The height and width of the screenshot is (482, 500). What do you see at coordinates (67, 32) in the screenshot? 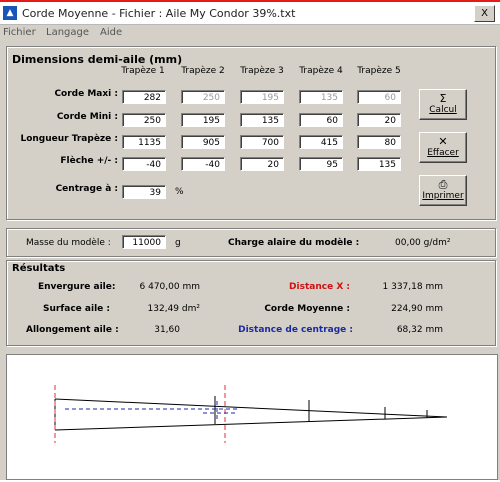
I see `menu-langage: Langage` at bounding box center [67, 32].